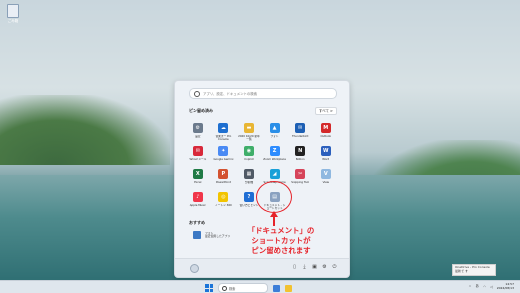  I want to click on onedrive-notification: OneDrive - Pro Console 最新で す, so click(474, 270).